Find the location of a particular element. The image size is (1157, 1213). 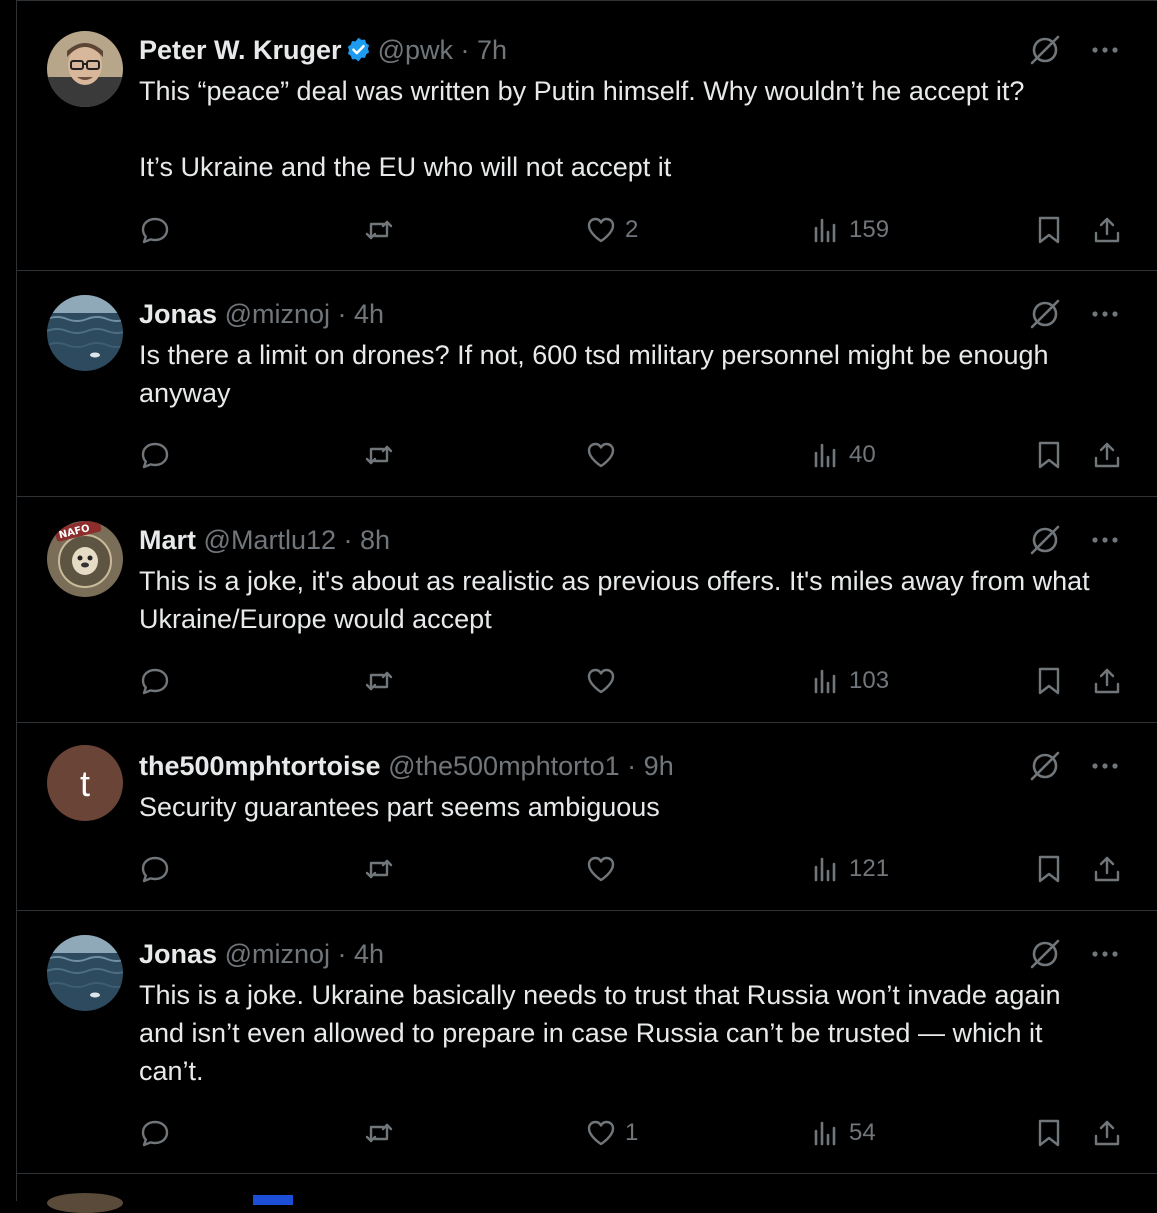

avatar-photo-sea is located at coordinates (85, 973).